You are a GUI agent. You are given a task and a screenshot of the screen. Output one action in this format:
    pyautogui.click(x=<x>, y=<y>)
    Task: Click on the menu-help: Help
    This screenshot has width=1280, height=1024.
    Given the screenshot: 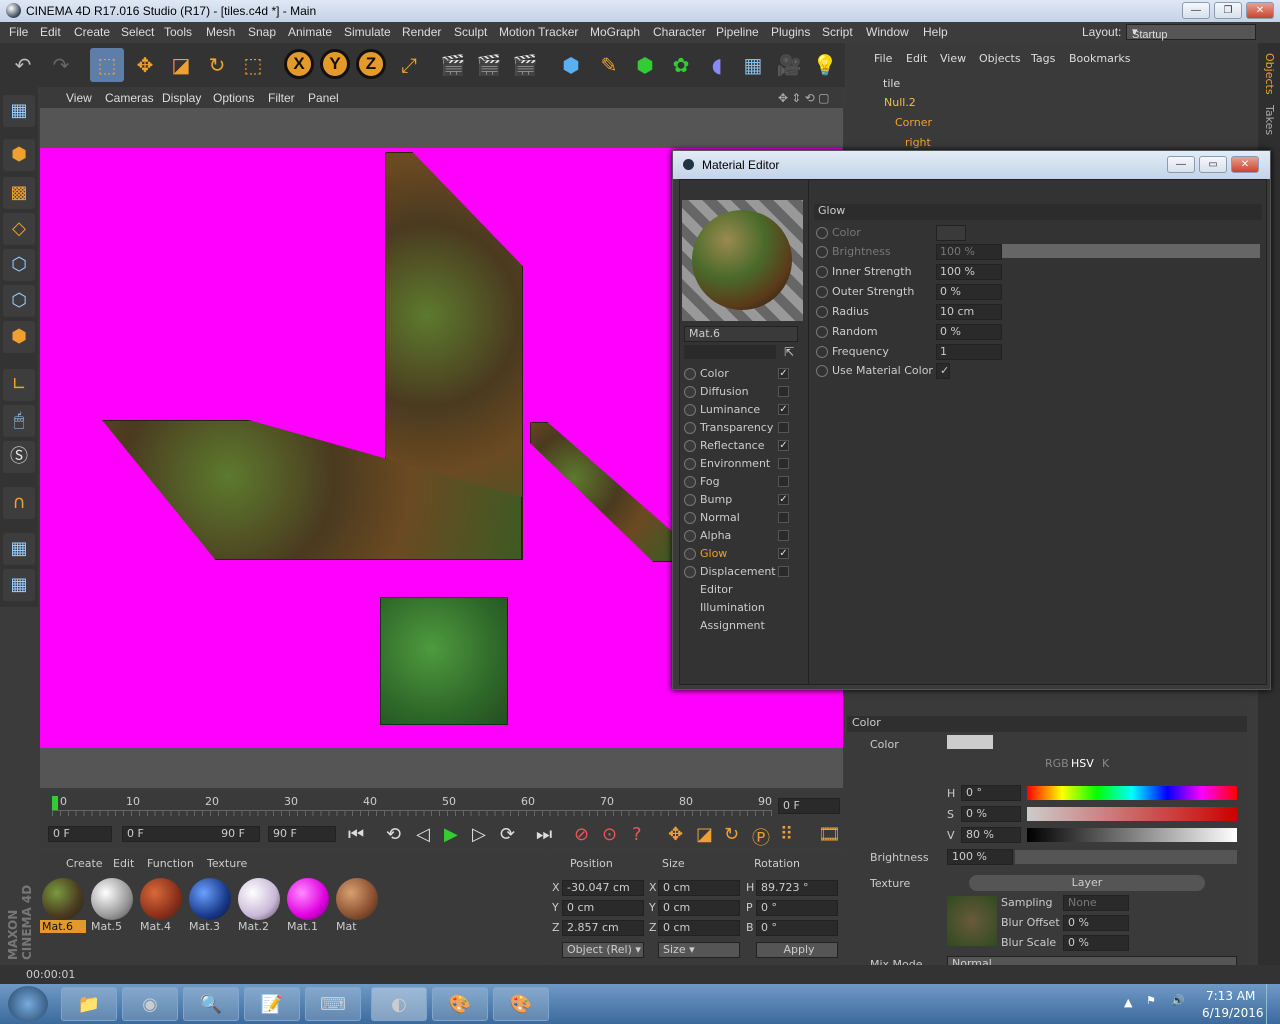 What is the action you would take?
    pyautogui.click(x=935, y=32)
    